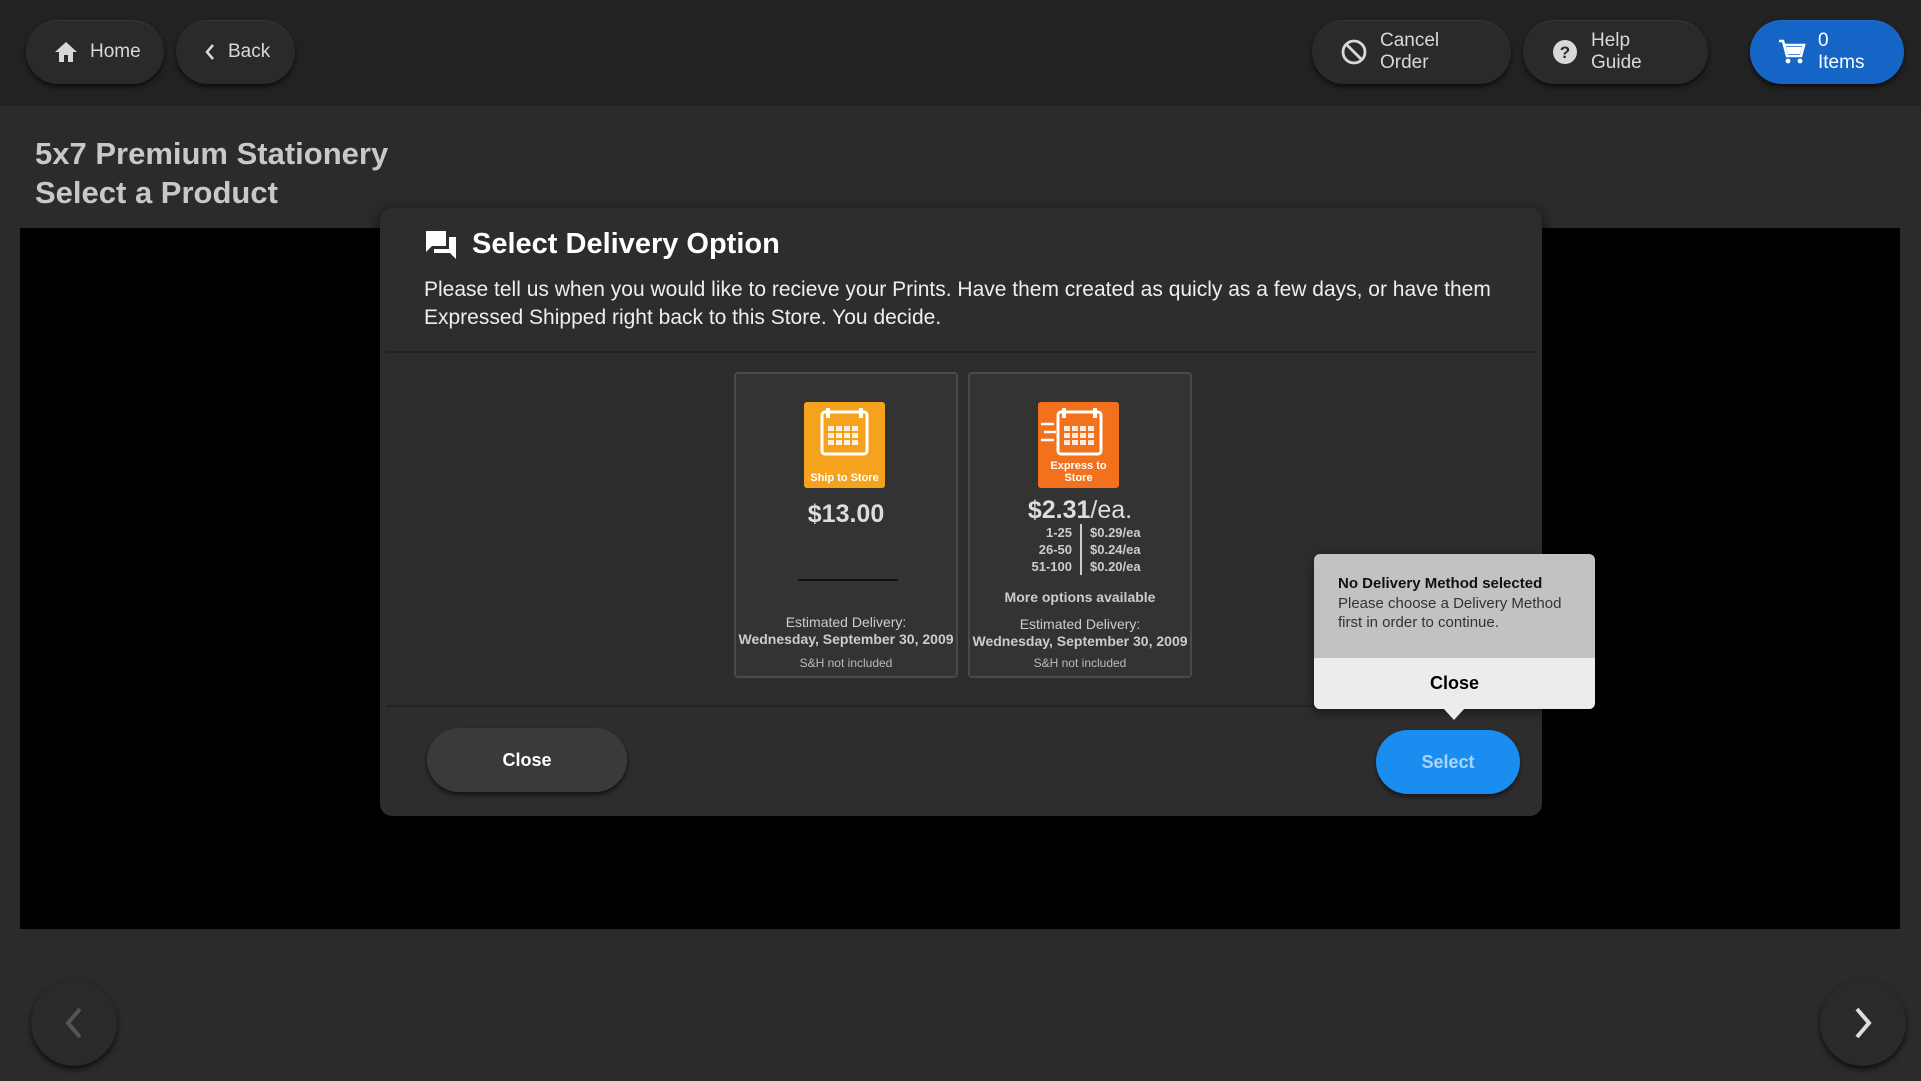 This screenshot has height=1081, width=1921. Describe the element at coordinates (1111, 510) in the screenshot. I see `express-price-unit: /ea.` at that location.